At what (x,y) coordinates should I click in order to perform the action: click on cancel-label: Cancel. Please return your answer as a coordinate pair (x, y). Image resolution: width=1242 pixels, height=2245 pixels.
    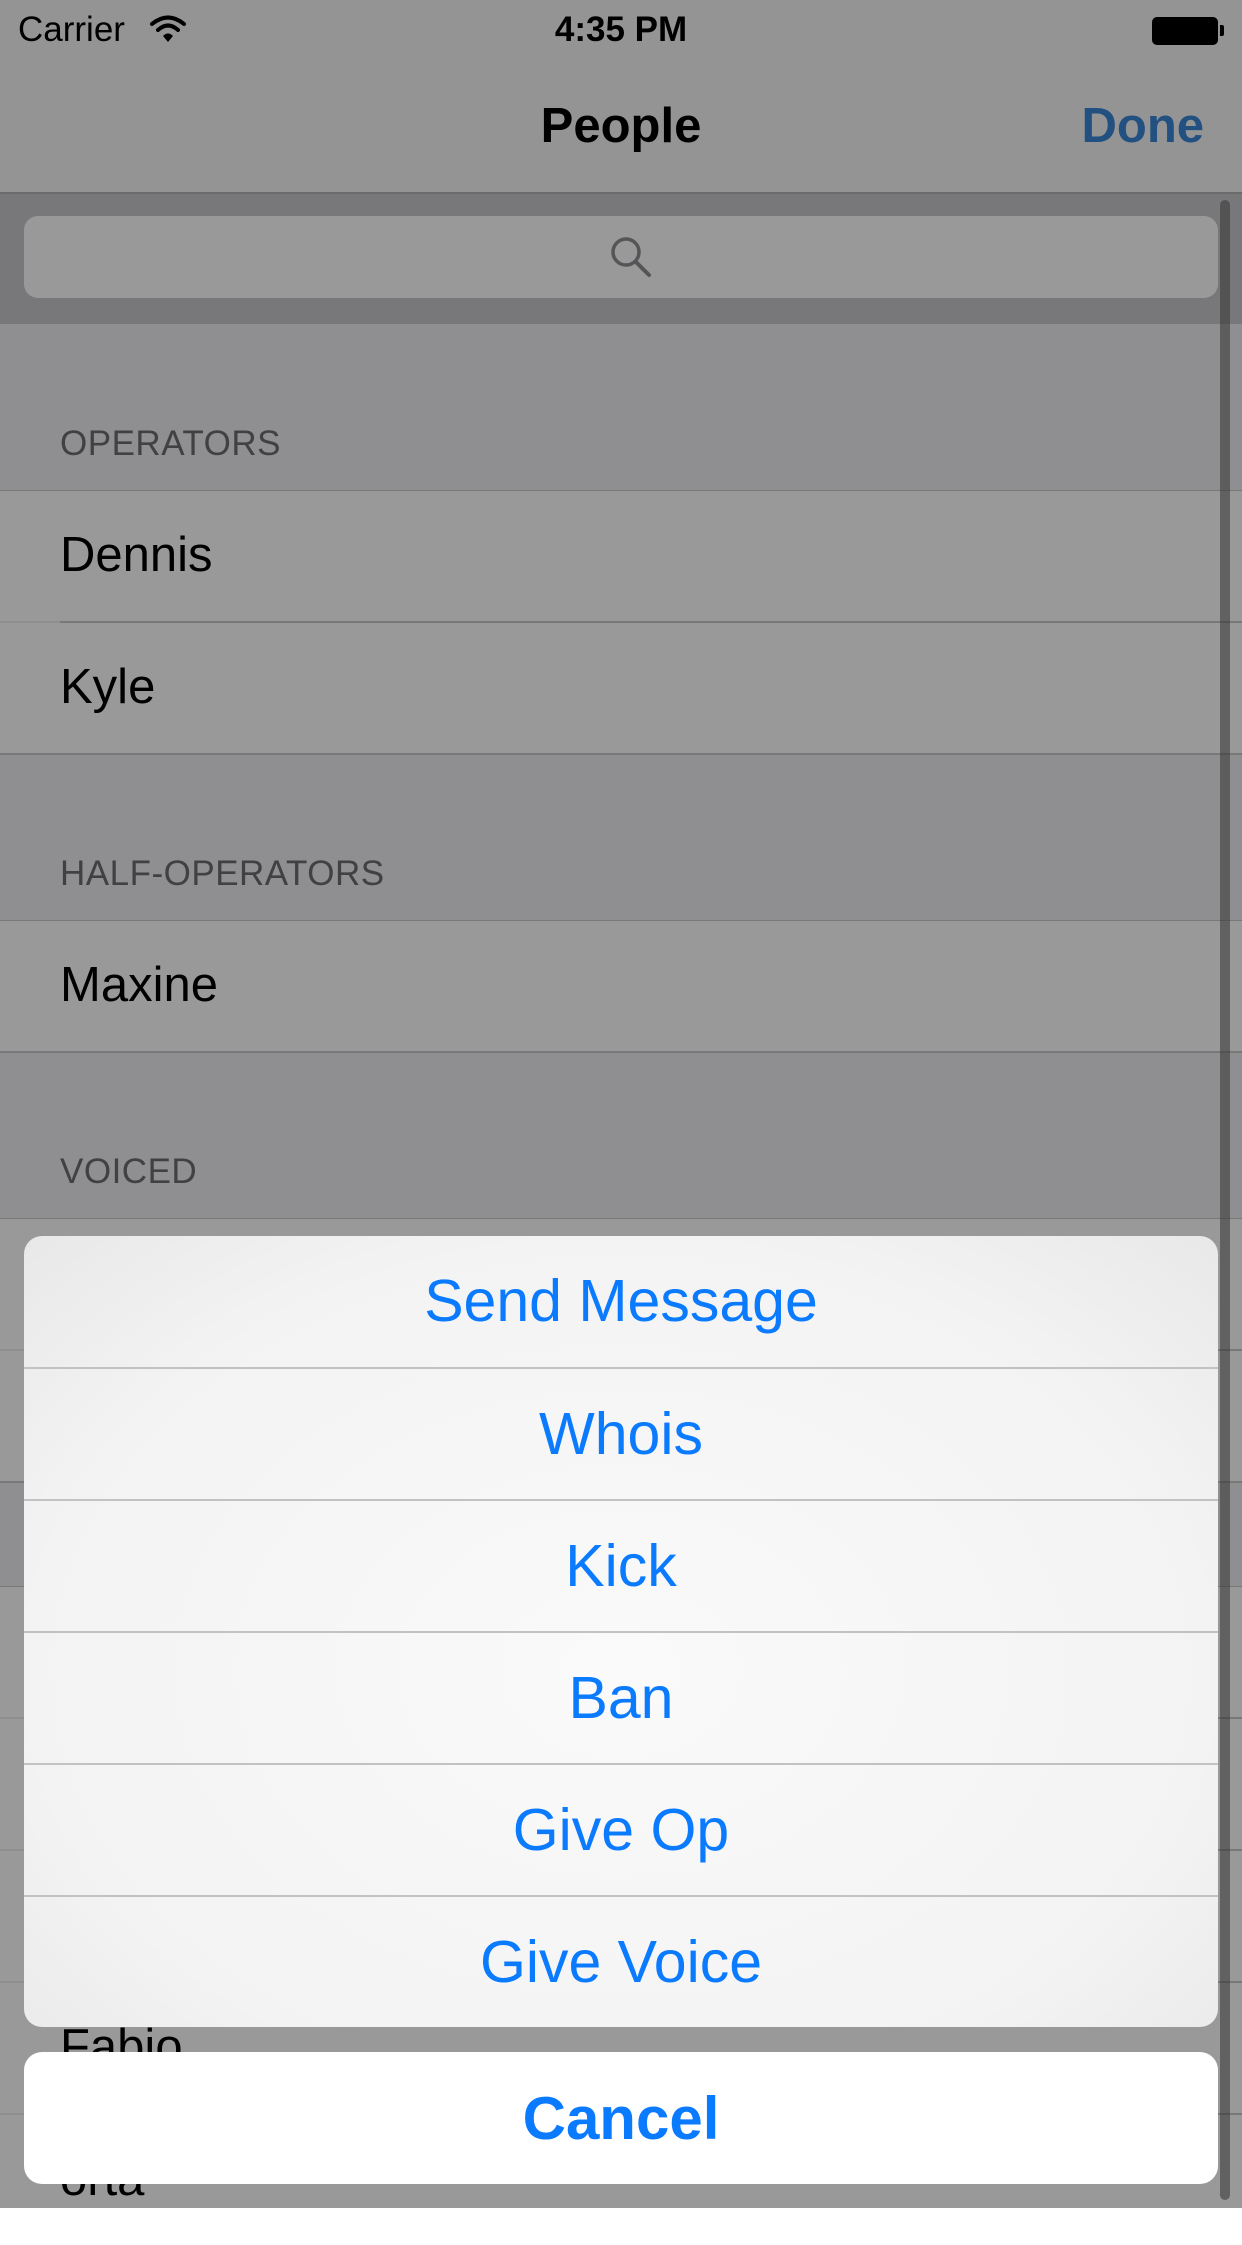
    Looking at the image, I should click on (621, 2118).